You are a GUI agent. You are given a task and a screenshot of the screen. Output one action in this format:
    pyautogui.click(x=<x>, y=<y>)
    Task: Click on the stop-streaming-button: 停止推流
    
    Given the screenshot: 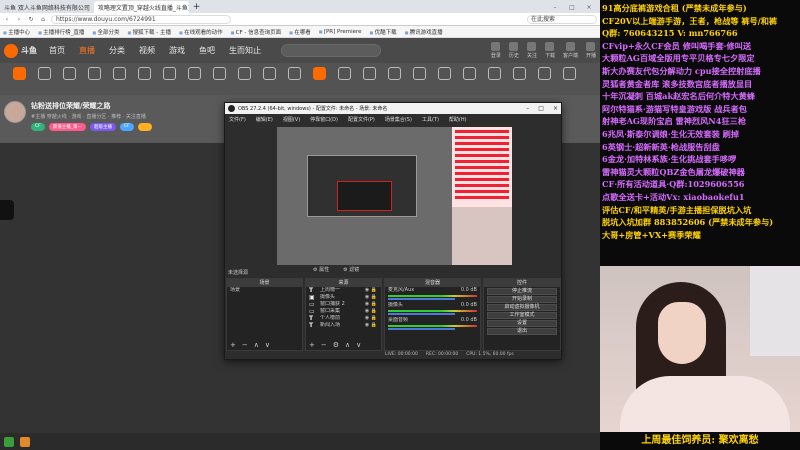 What is the action you would take?
    pyautogui.click(x=522, y=291)
    